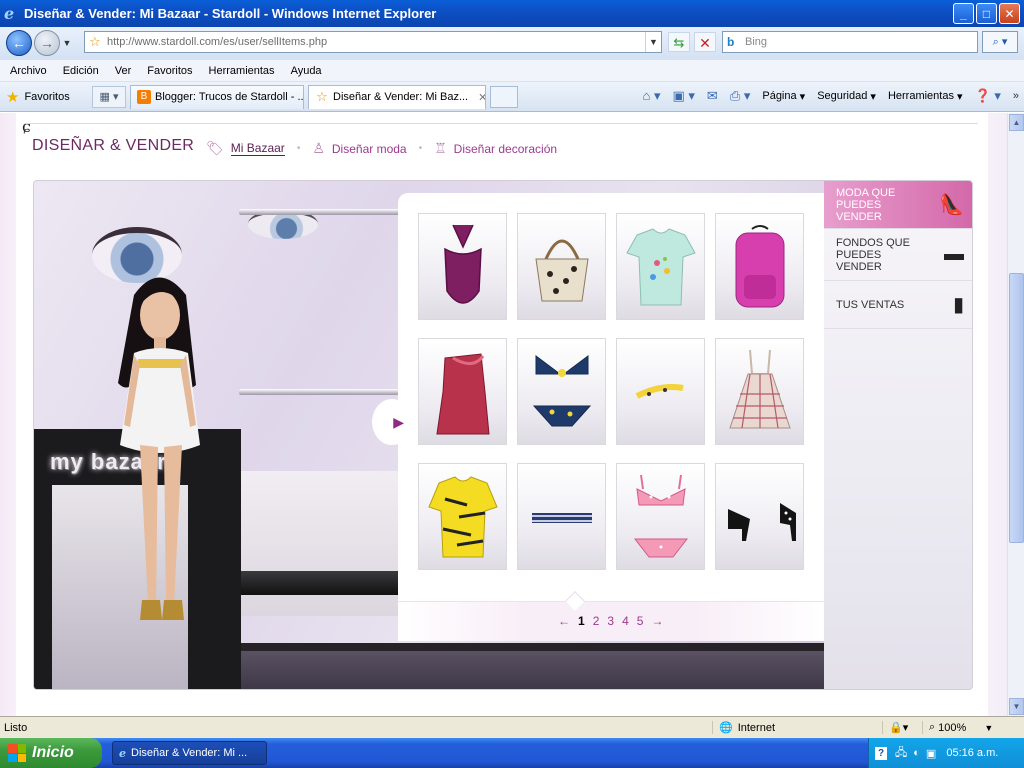 Image resolution: width=1024 pixels, height=768 pixels. I want to click on page-link-1: 1, so click(581, 621).